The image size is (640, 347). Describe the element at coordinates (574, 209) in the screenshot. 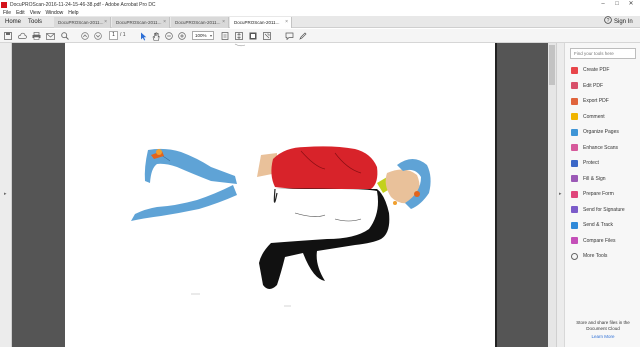

I see `send-for-signature-icon` at that location.